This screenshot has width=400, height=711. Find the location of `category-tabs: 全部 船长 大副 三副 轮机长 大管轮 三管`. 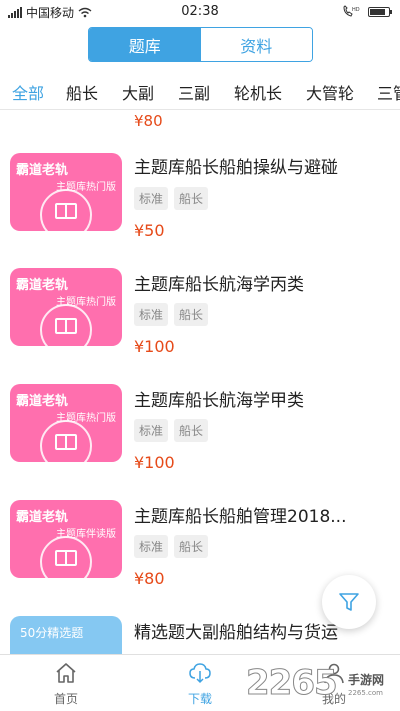

category-tabs: 全部 船长 大副 三副 轮机长 大管轮 三管 is located at coordinates (200, 91).